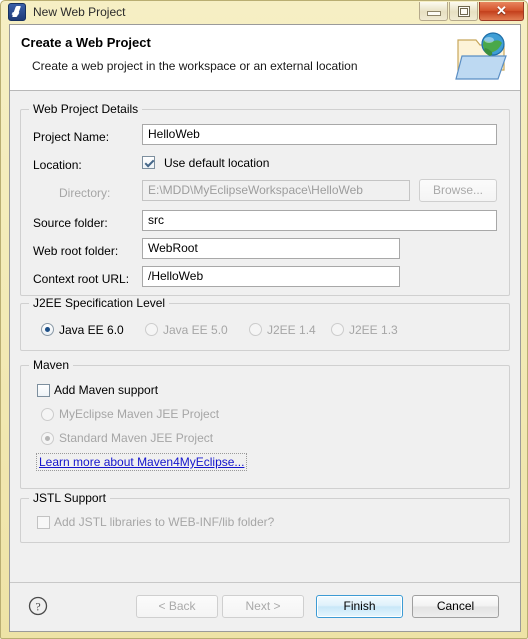 The width and height of the screenshot is (528, 639). I want to click on minimize-icon, so click(434, 13).